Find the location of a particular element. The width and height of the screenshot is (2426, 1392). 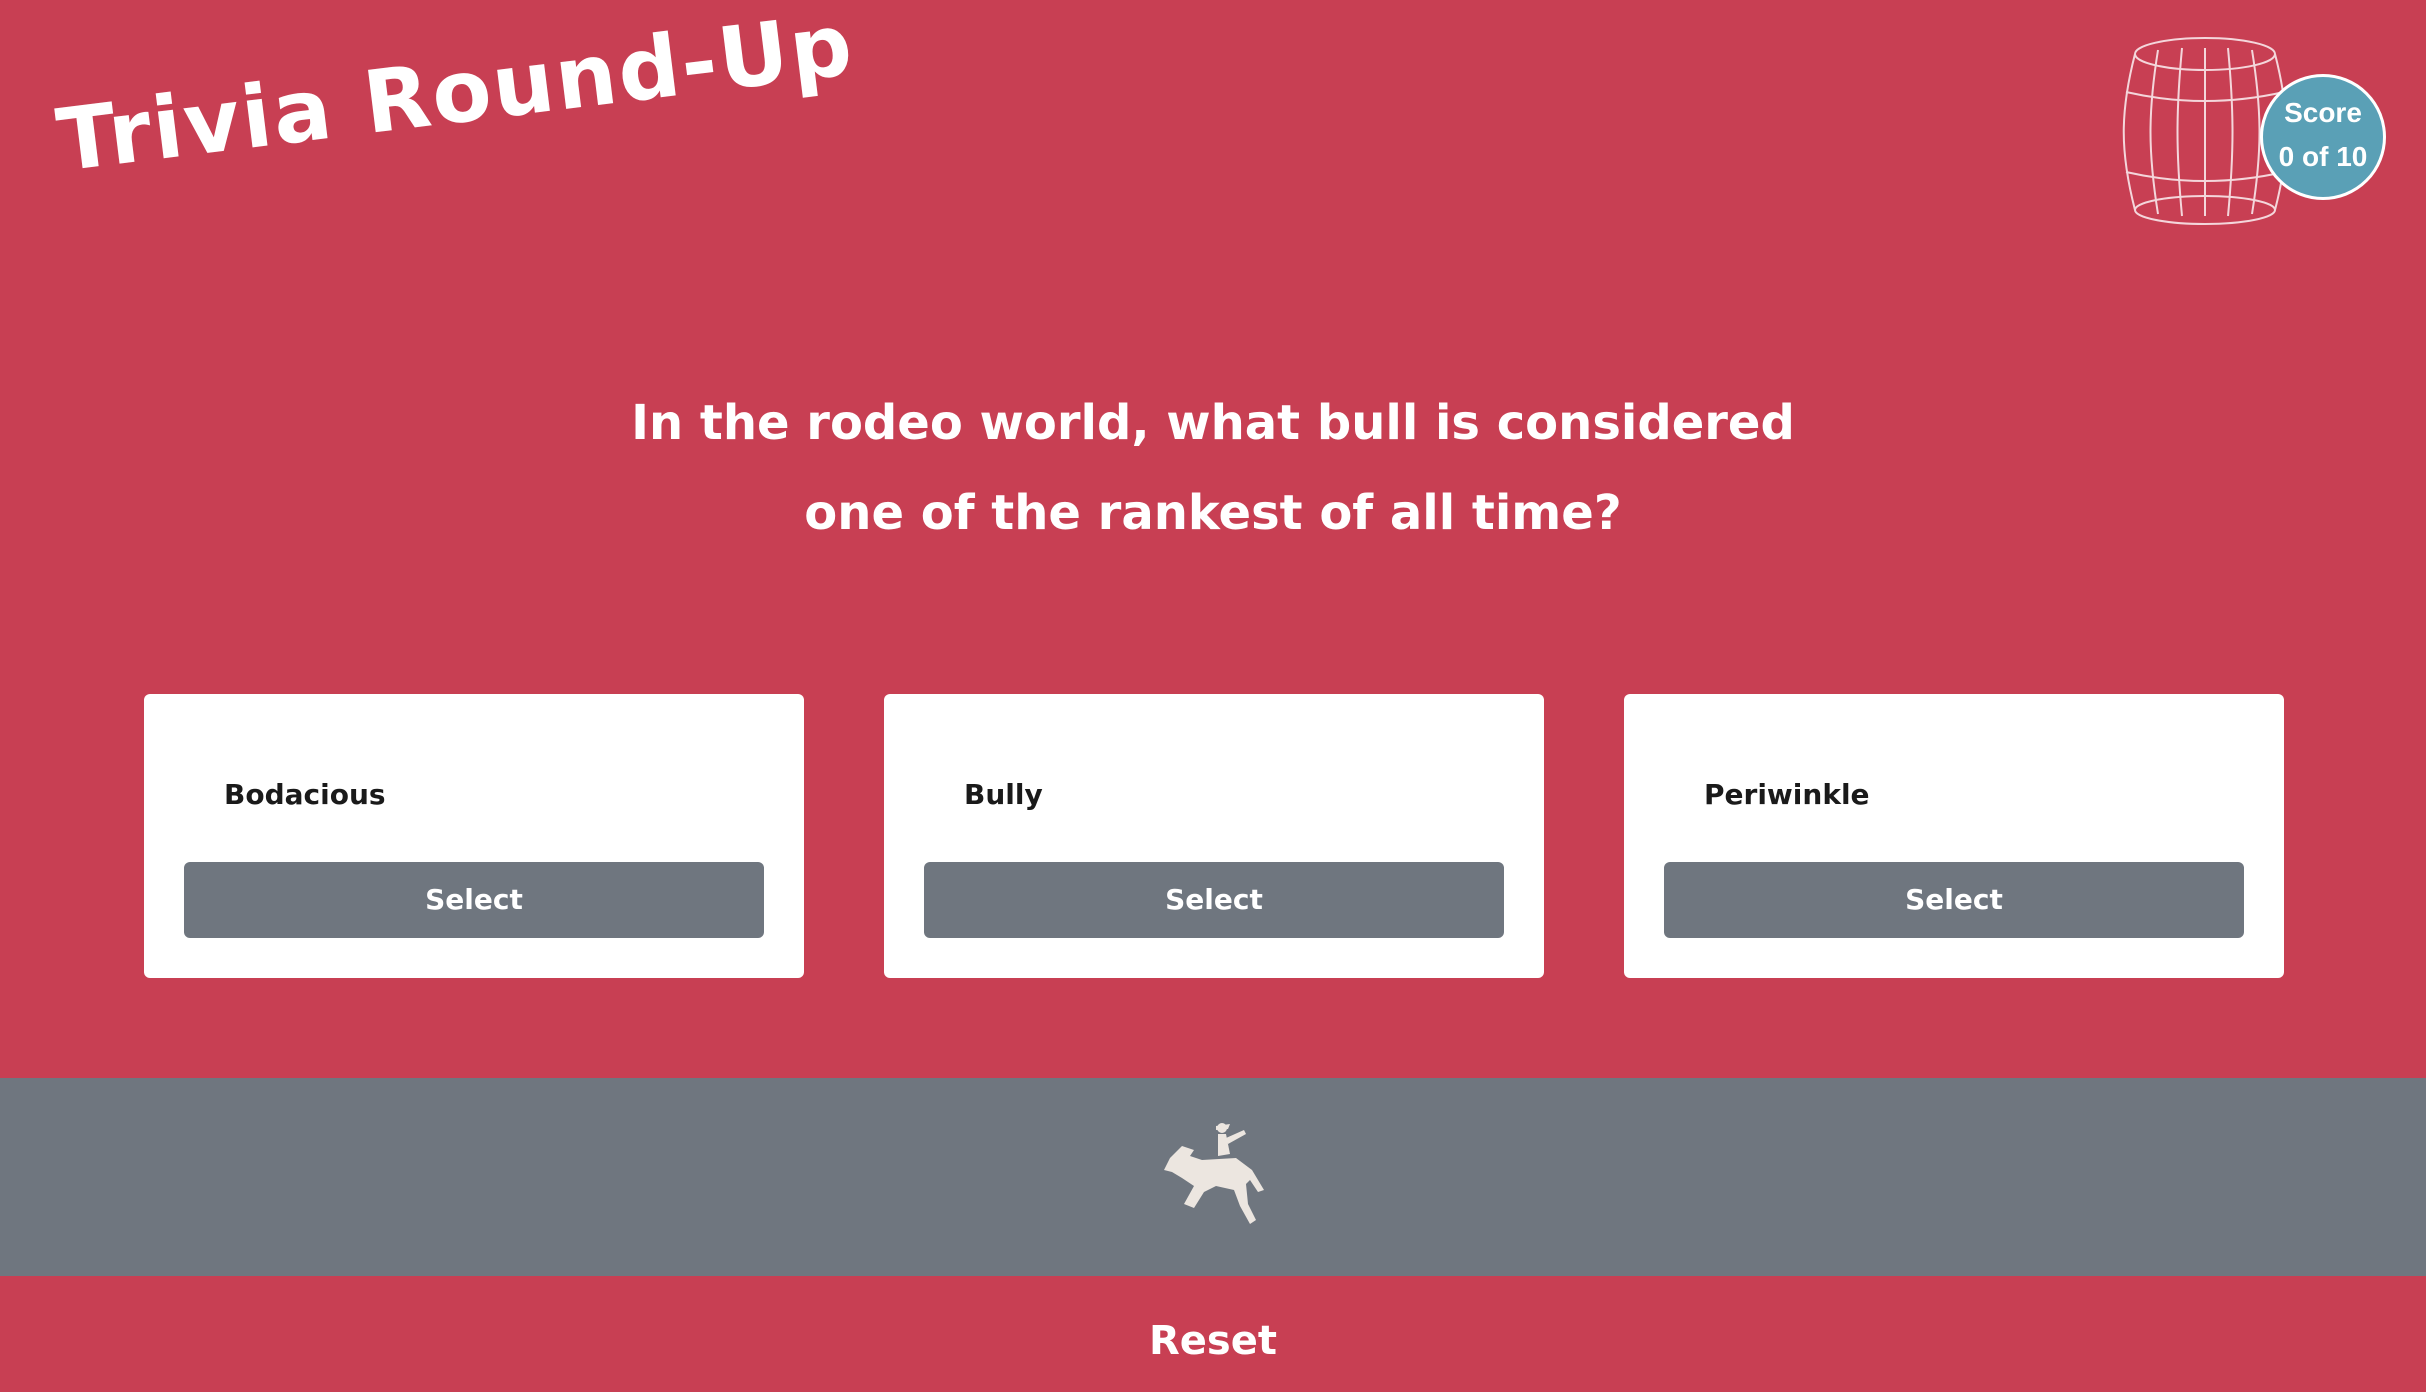

answer-text: Periwinkle is located at coordinates (1787, 794).